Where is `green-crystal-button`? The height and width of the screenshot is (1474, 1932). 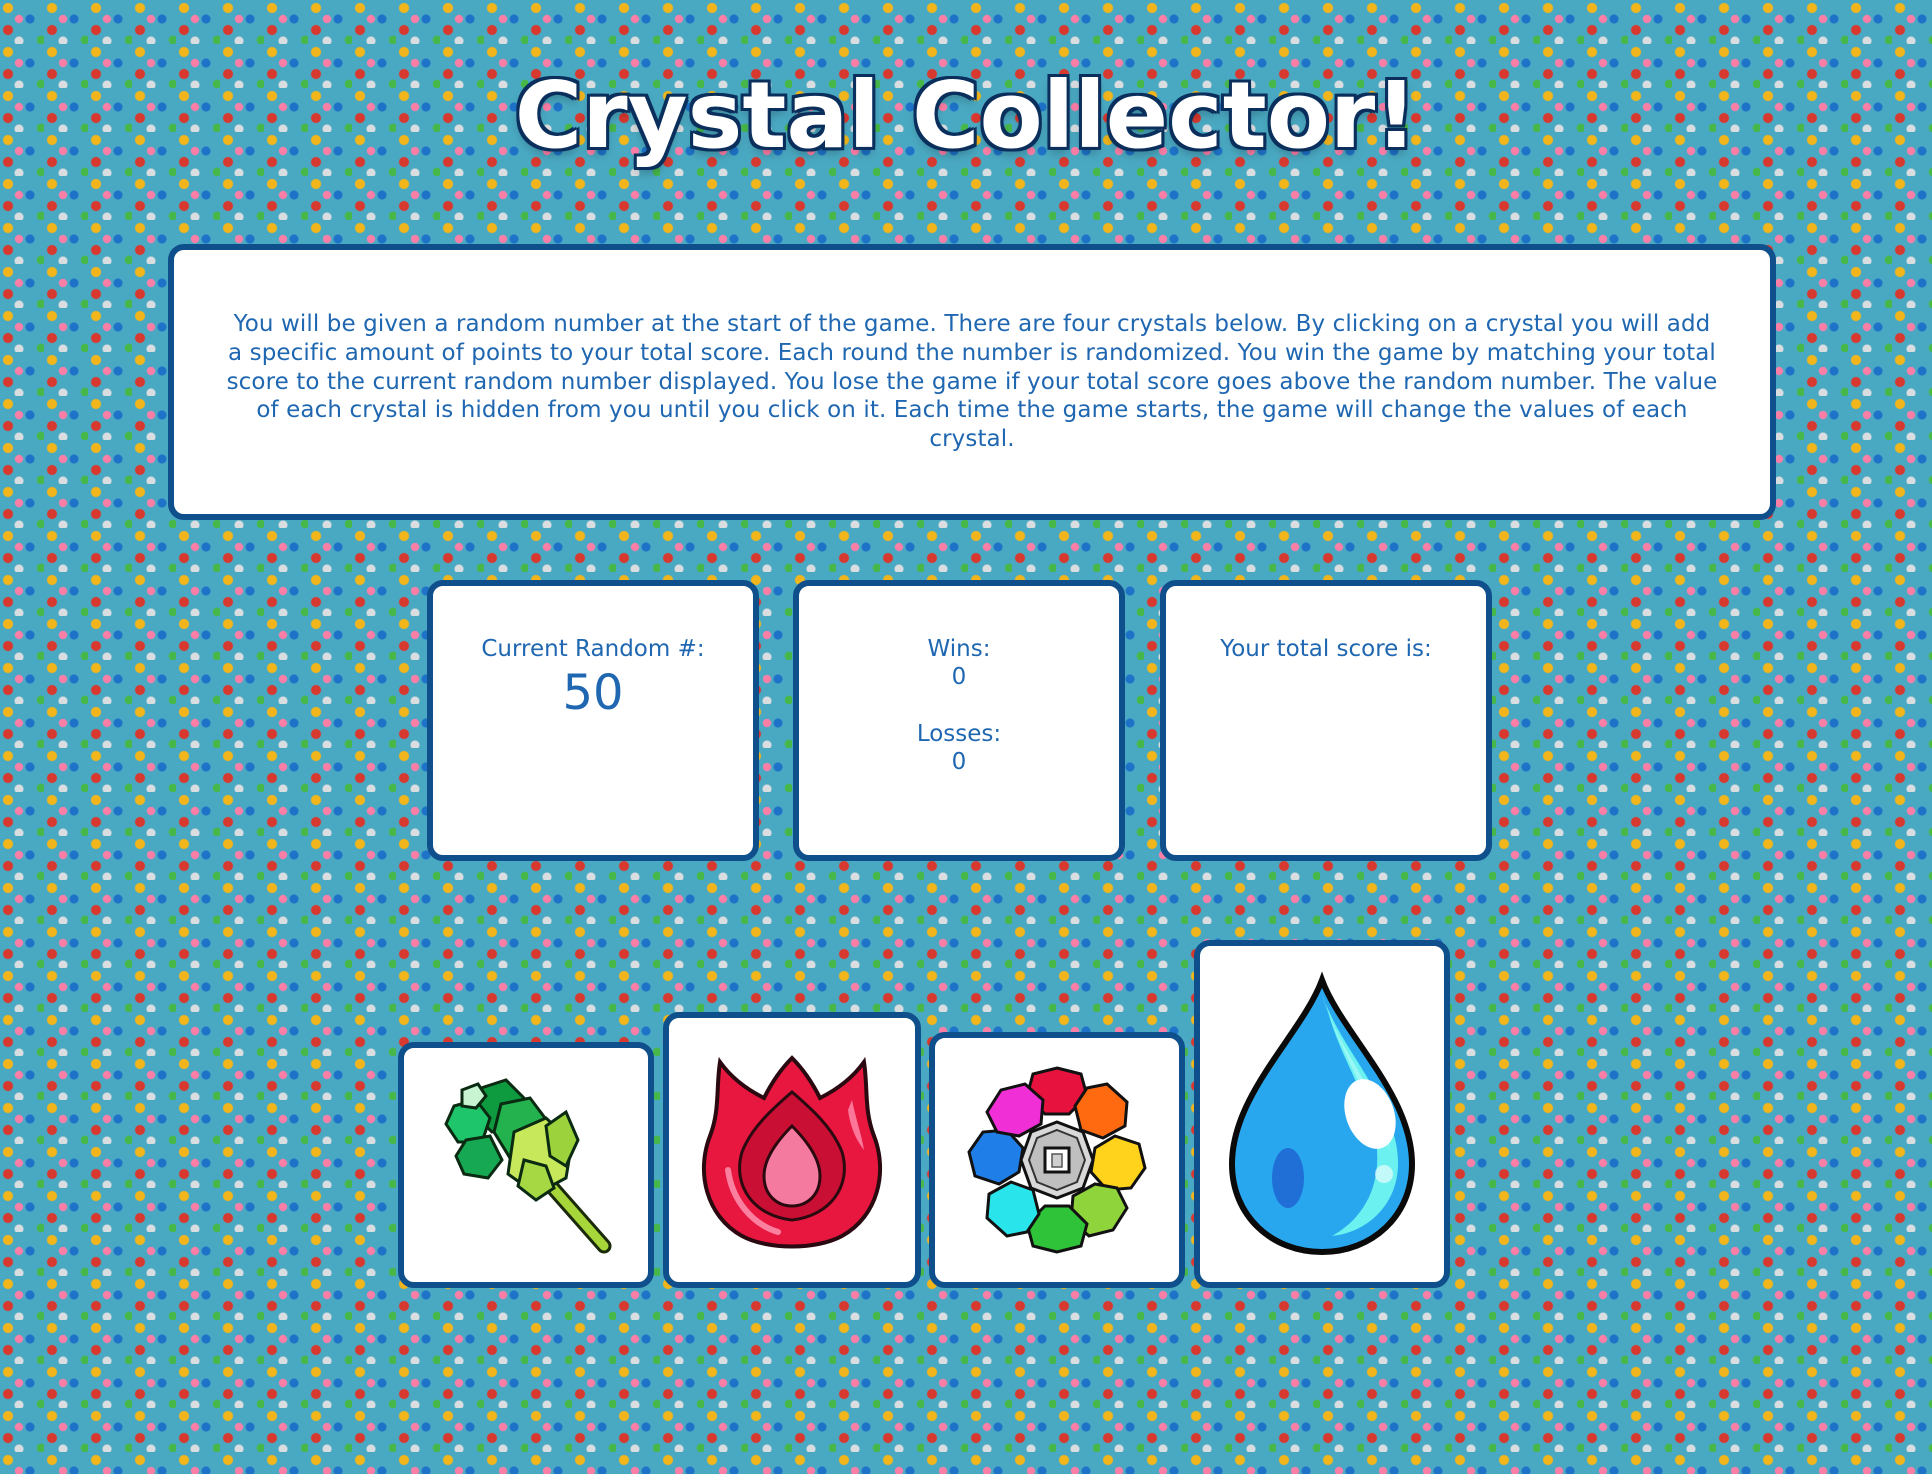
green-crystal-button is located at coordinates (526, 1165).